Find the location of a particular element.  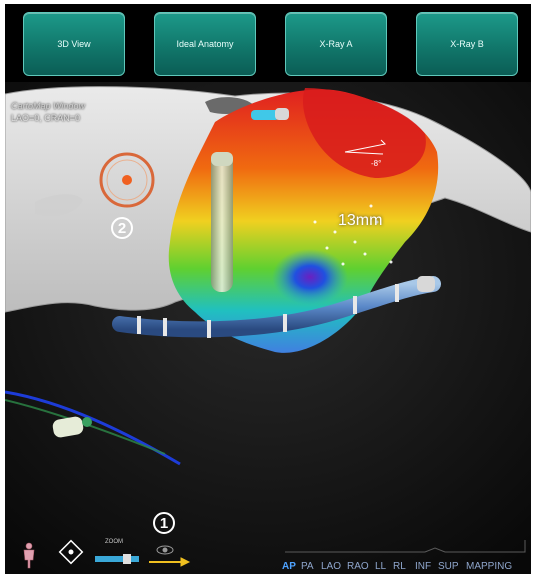

tab-lao: LAO is located at coordinates (331, 566).